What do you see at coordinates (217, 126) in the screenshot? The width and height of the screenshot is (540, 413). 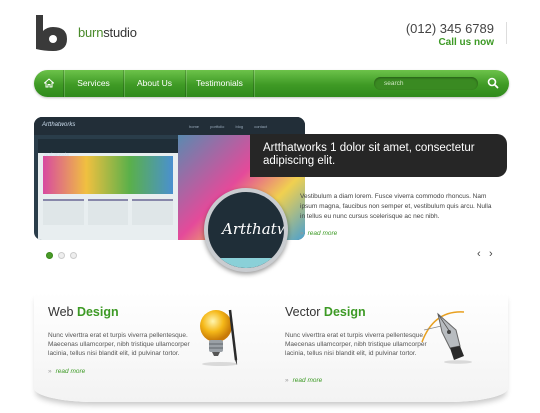 I see `slide-nav-item: portfolio` at bounding box center [217, 126].